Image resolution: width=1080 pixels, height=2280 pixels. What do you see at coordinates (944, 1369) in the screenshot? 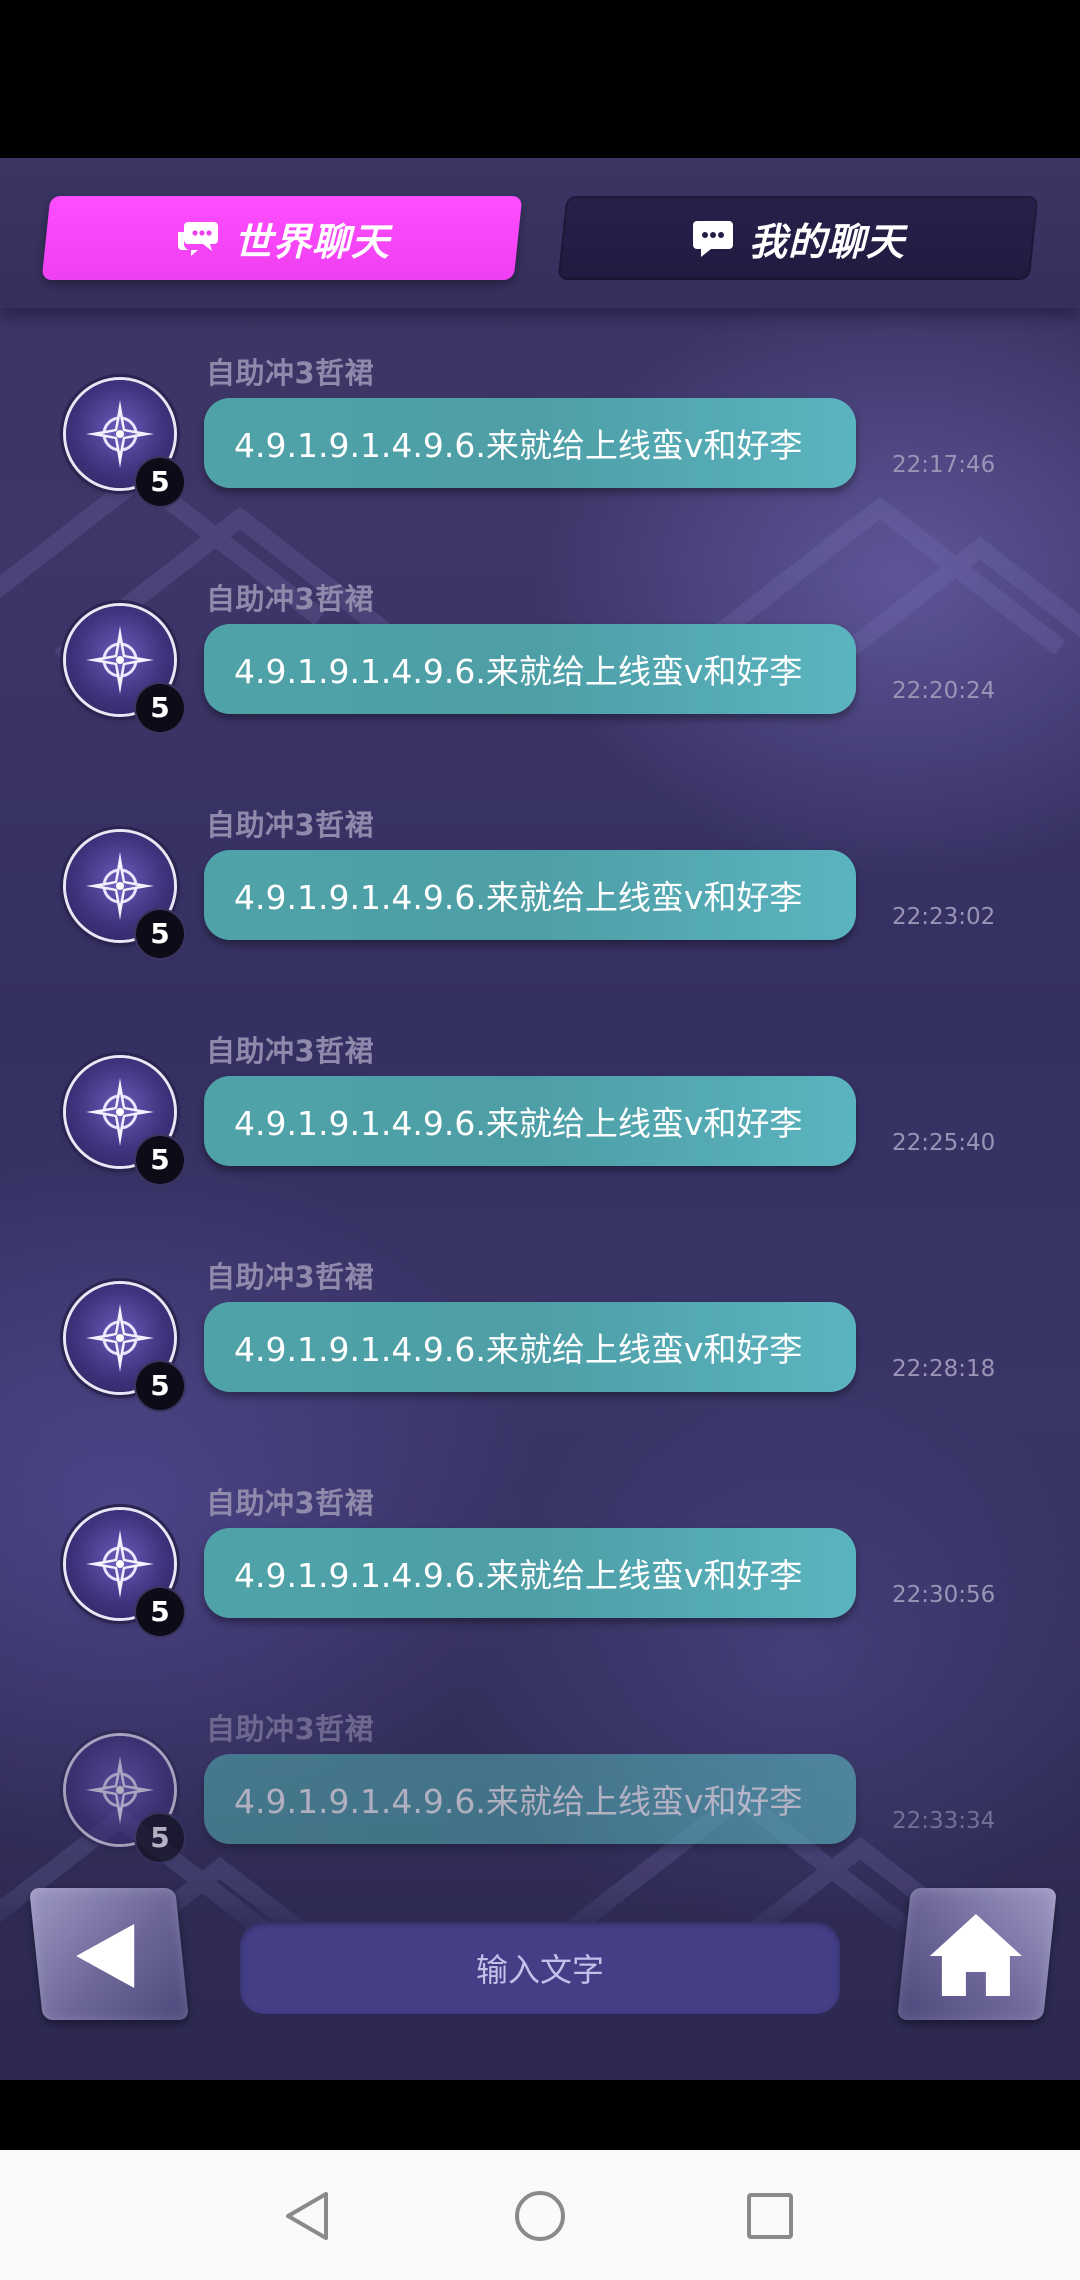
I see `message-timestamp: 22:28:18` at bounding box center [944, 1369].